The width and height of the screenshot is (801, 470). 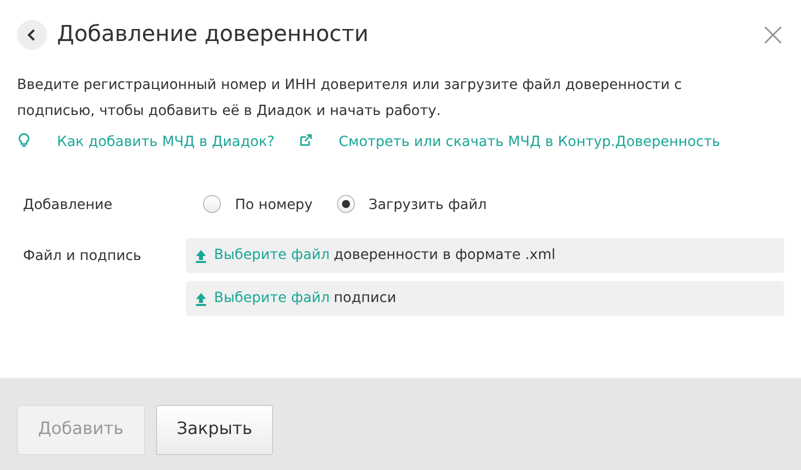 I want to click on description-text: Введите регистрационный номер и ИНН доверителя или загрузите файл доверенности с подписью, чтобы добавить её в Диадок и начать работу., so click(x=350, y=98).